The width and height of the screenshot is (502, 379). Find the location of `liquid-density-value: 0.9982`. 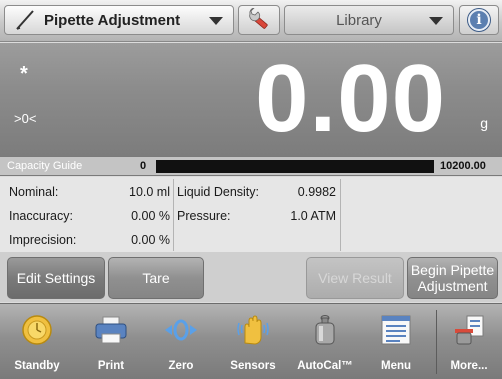

liquid-density-value: 0.9982 is located at coordinates (316, 192).